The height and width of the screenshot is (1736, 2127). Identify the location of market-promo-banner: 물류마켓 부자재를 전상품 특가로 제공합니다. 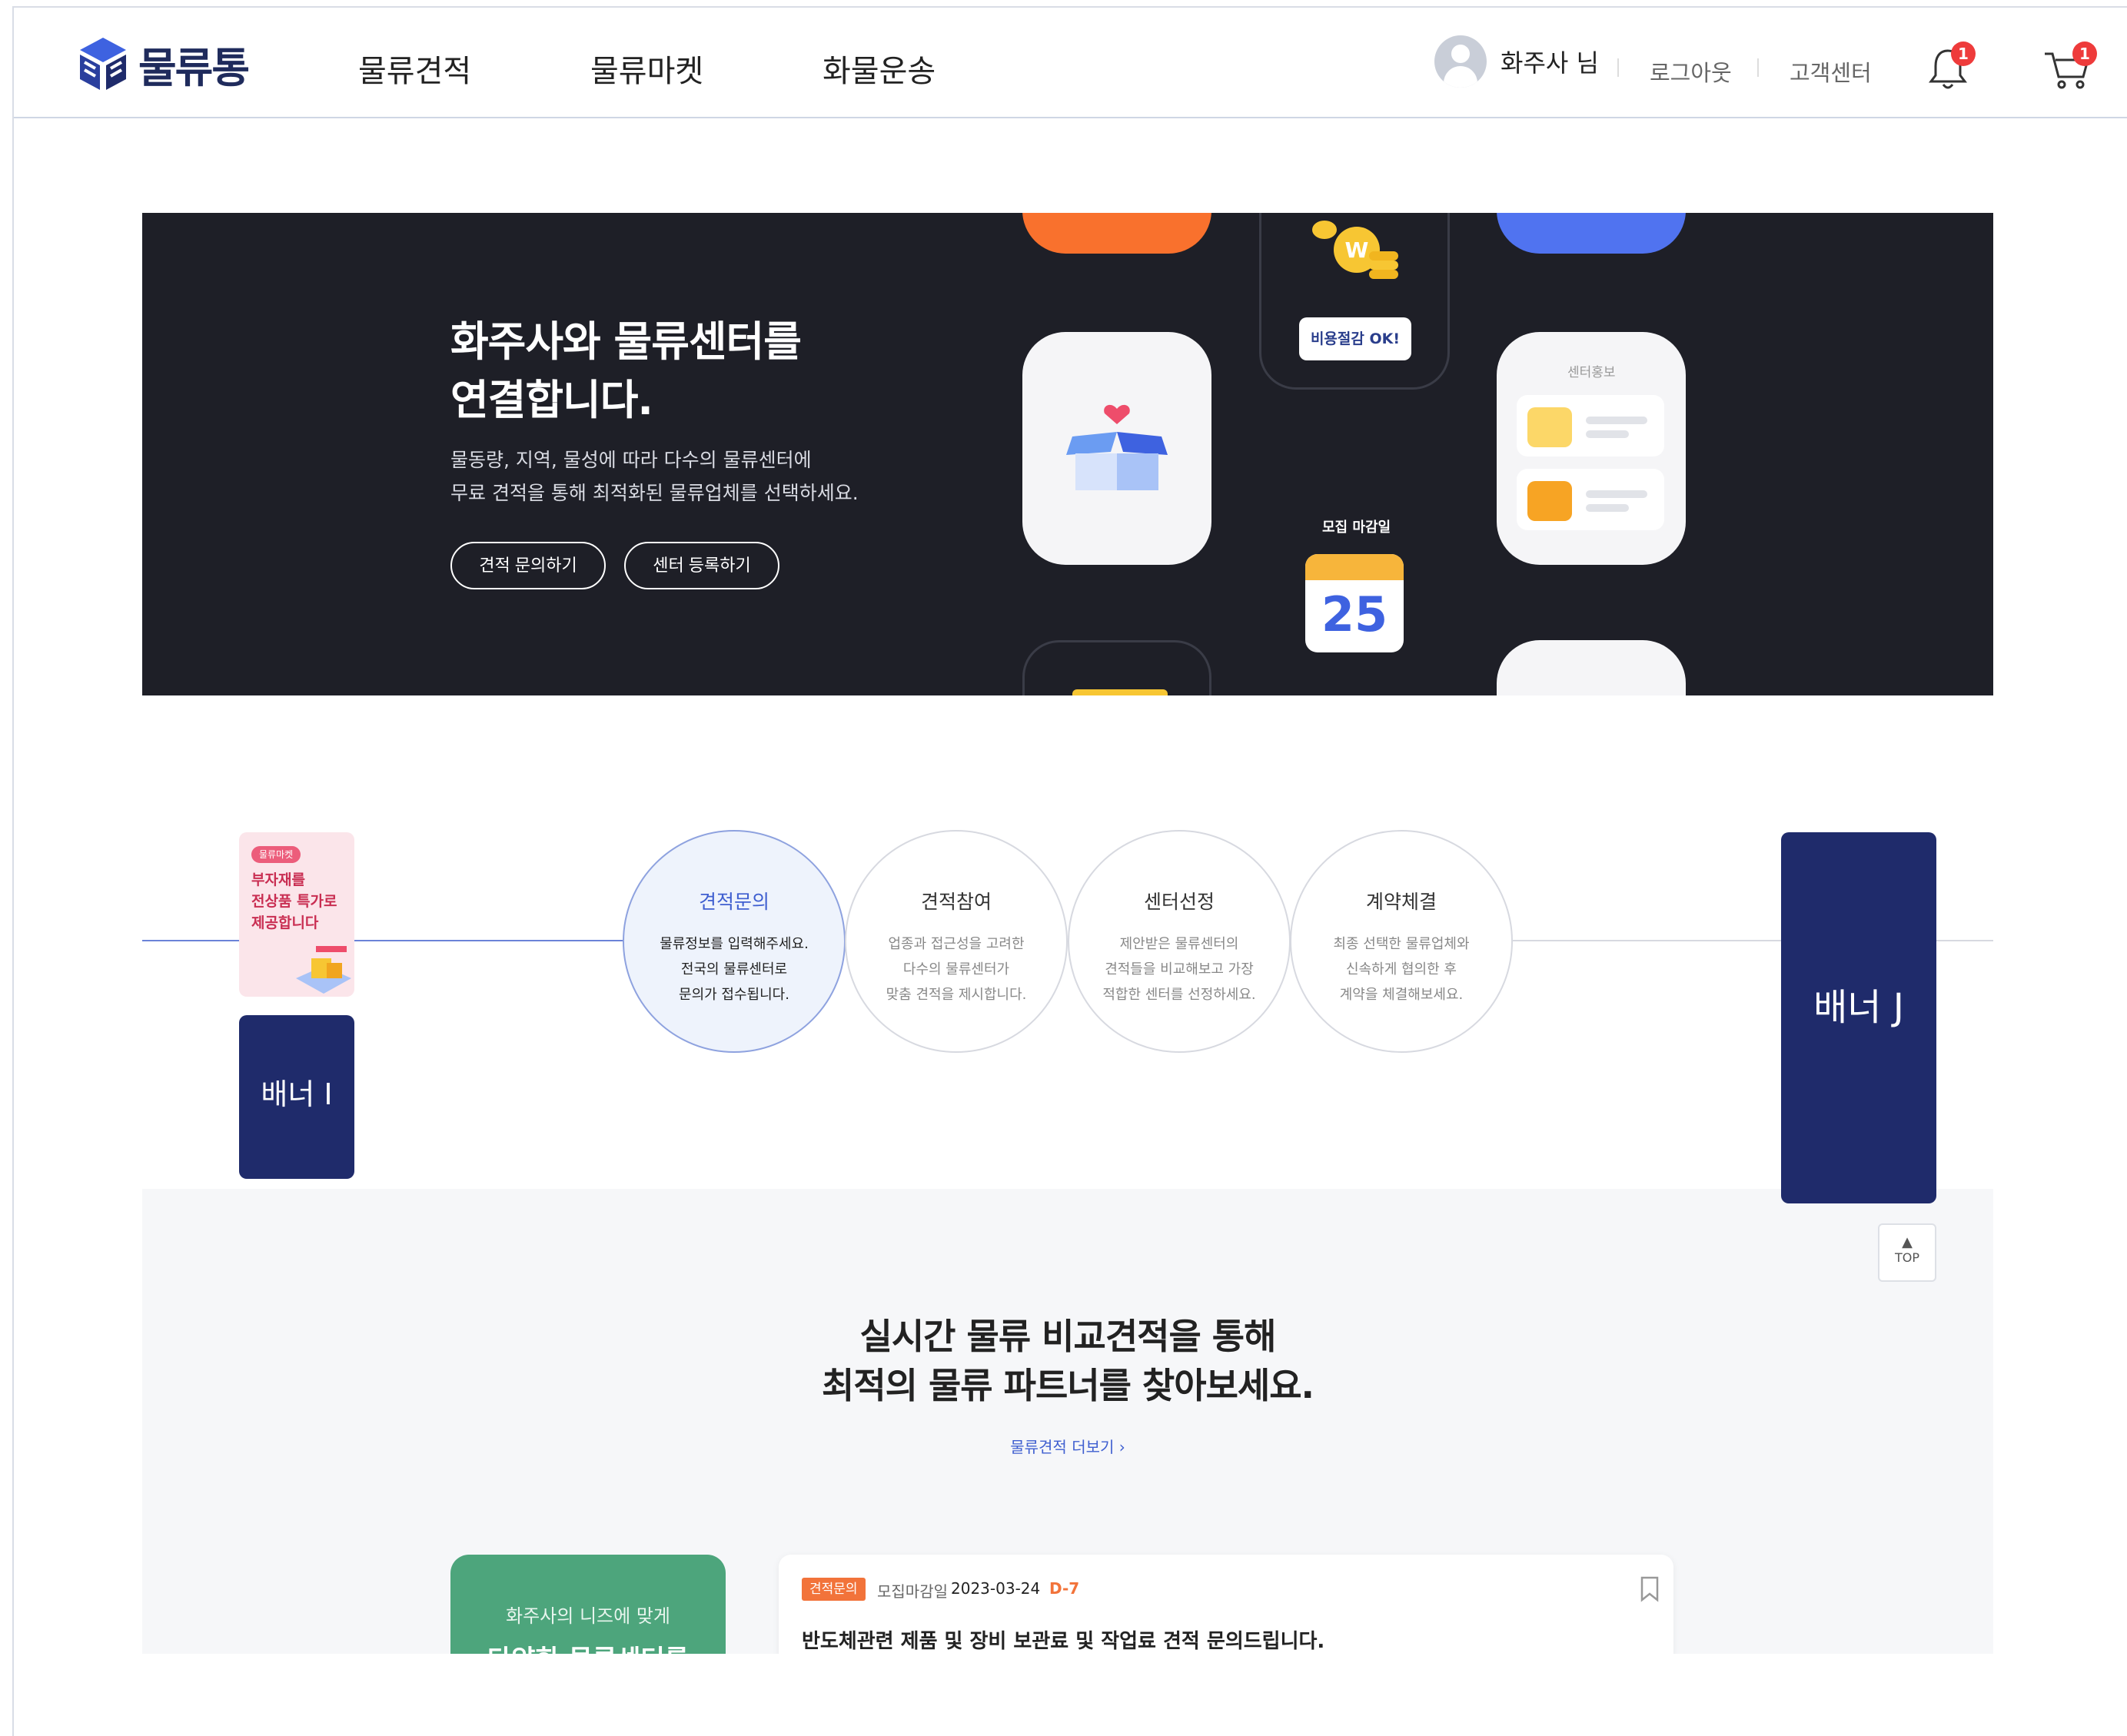
(296, 915).